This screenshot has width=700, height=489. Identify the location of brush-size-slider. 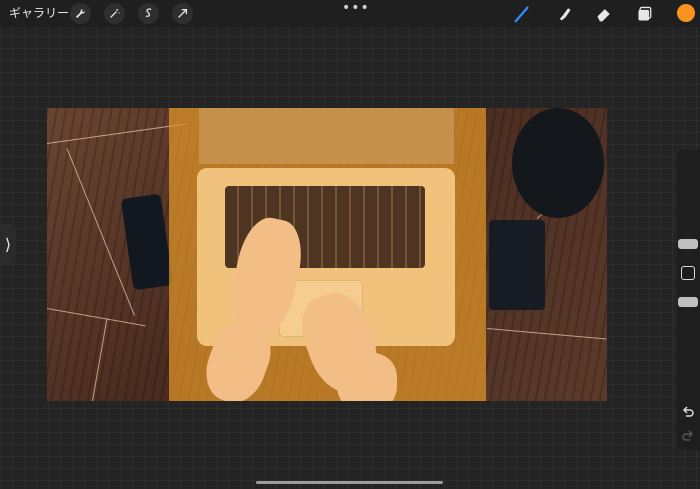
(688, 244).